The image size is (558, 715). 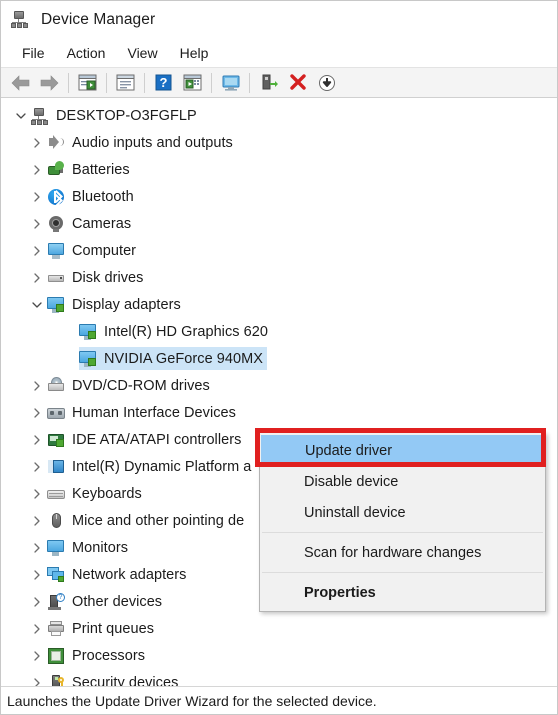 What do you see at coordinates (98, 19) in the screenshot?
I see `window-title: Device Manager` at bounding box center [98, 19].